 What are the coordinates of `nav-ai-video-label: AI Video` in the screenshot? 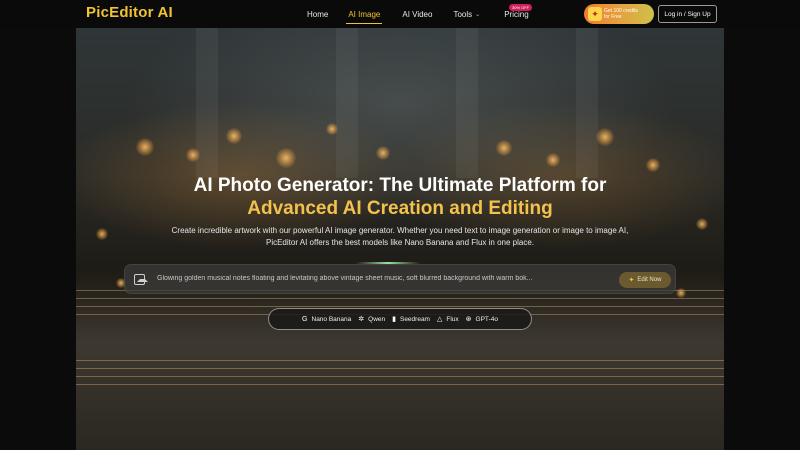 It's located at (417, 14).